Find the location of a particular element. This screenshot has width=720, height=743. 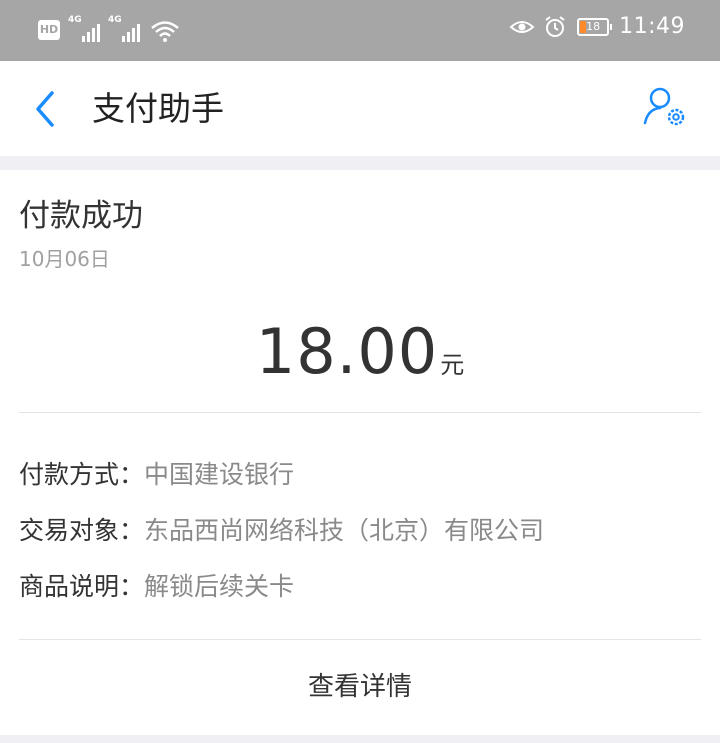

detail-row-product-description: 商品说明：解锁后续关卡 is located at coordinates (156, 585).